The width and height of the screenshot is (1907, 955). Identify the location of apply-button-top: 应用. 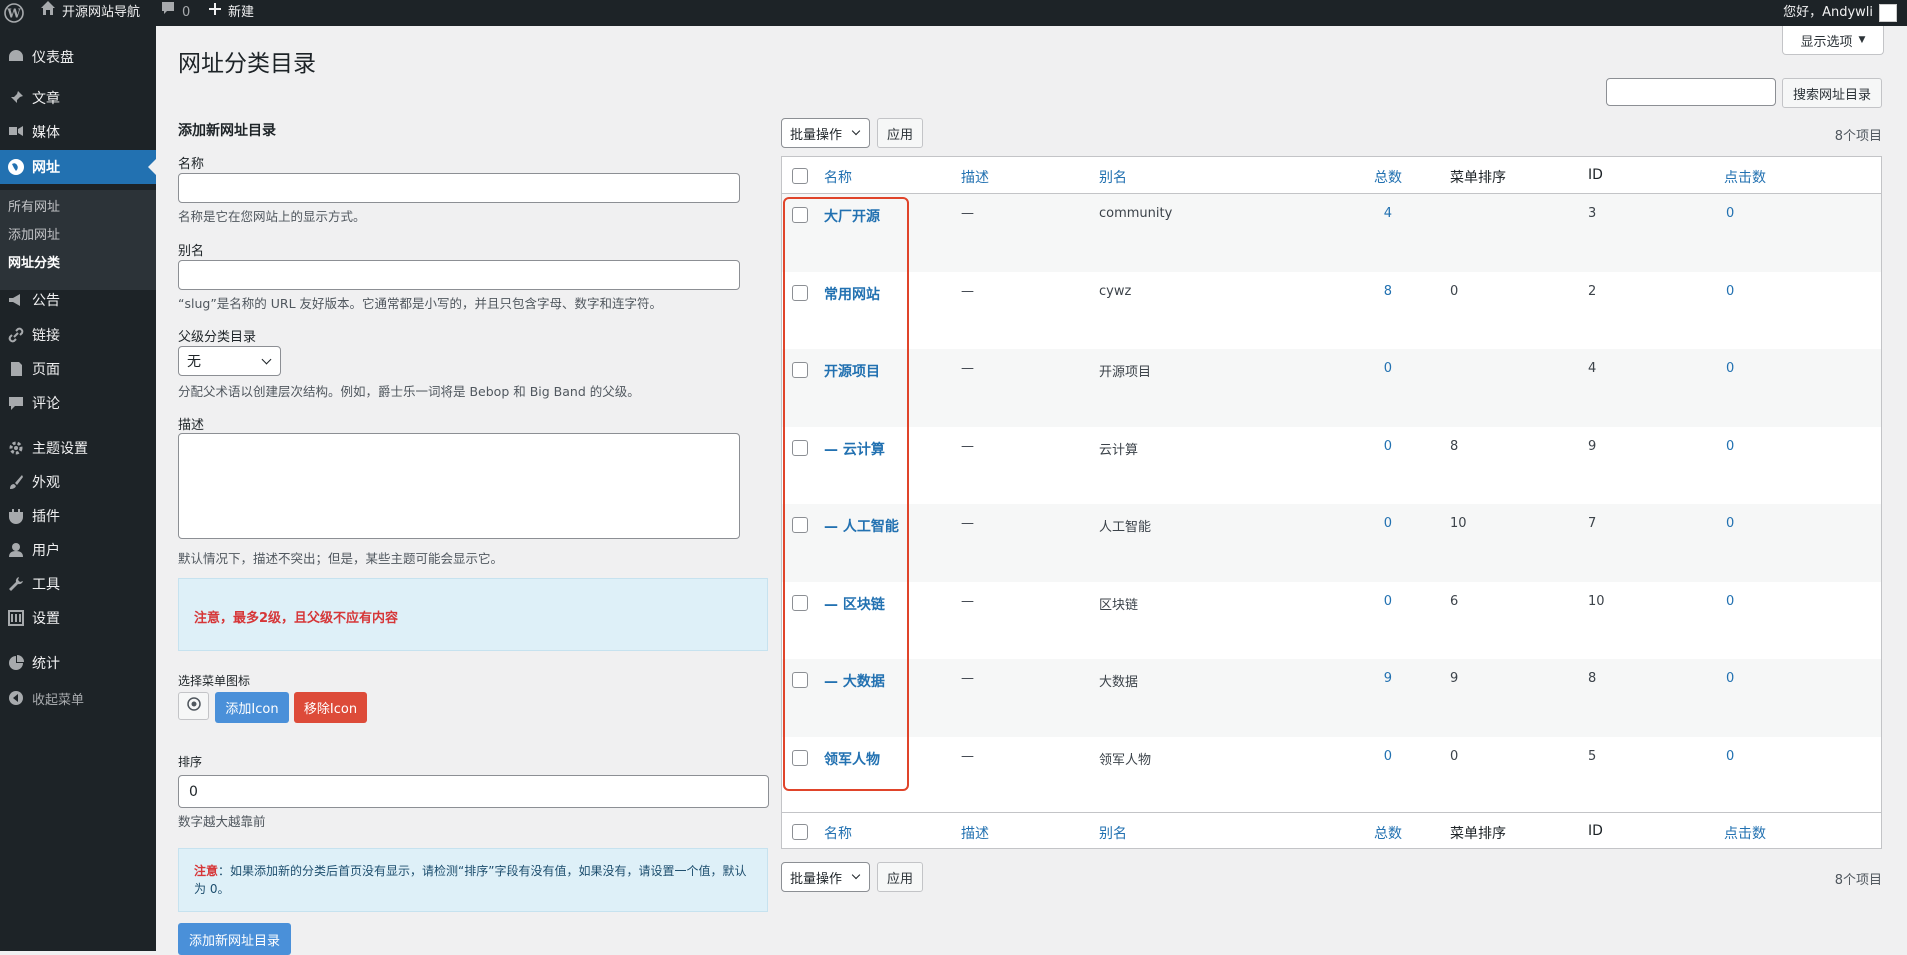
(900, 133).